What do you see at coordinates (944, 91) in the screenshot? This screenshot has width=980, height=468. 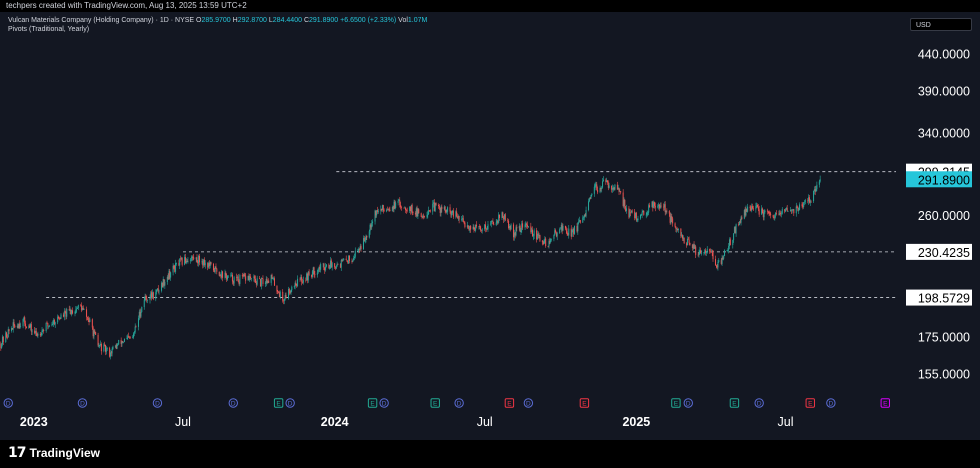 I see `y-tick-label: 390.0000` at bounding box center [944, 91].